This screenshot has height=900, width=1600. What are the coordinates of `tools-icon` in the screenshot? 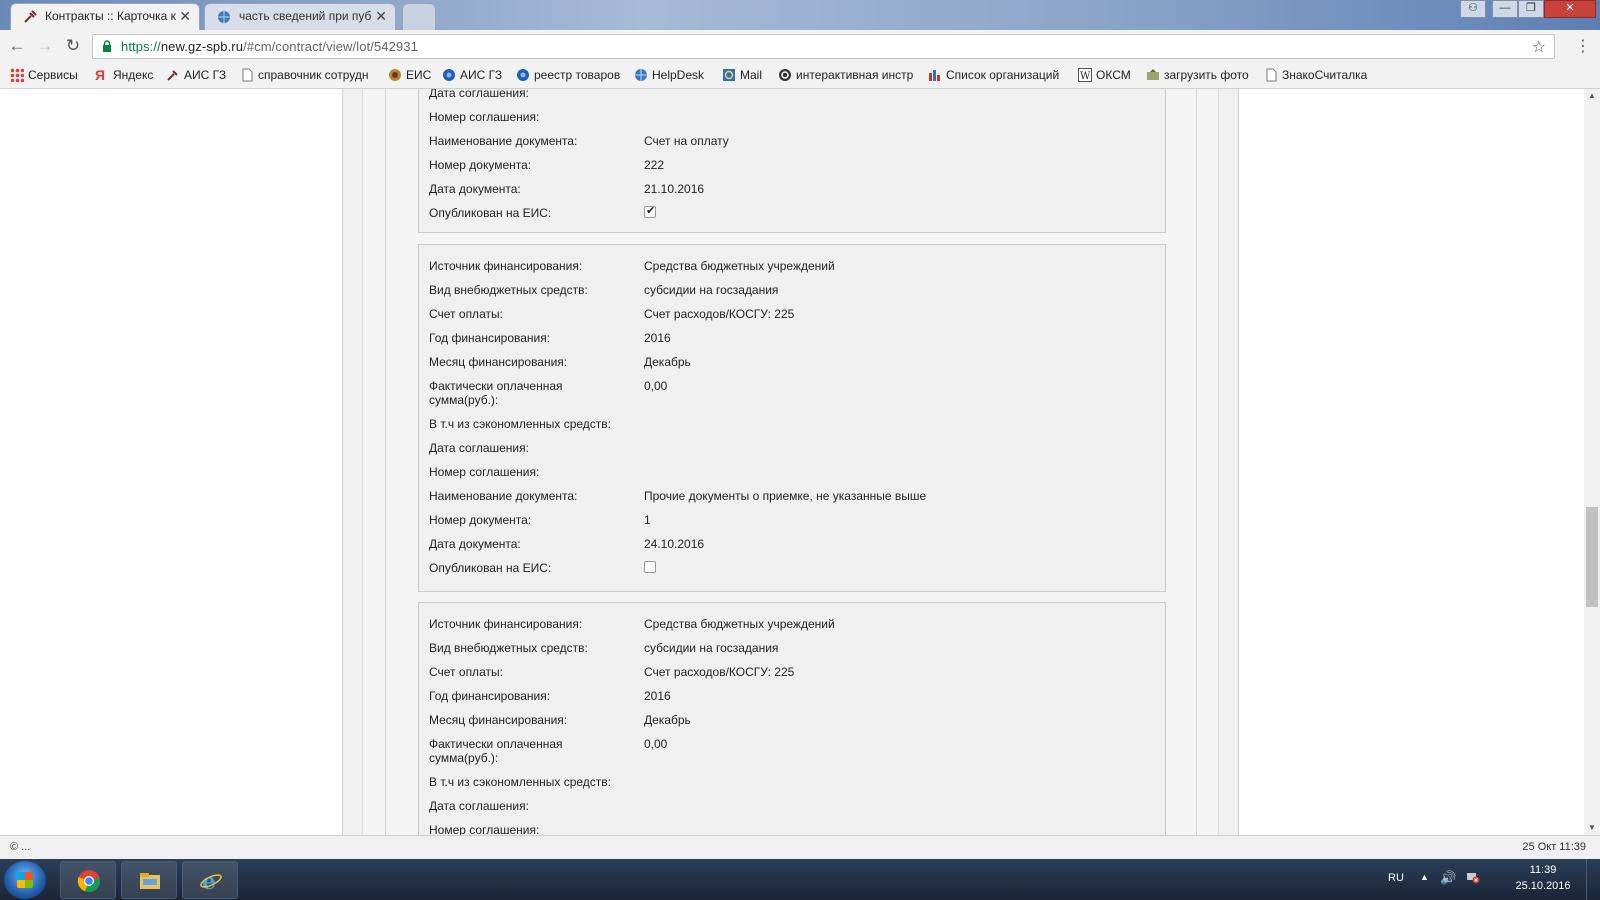 It's located at (172, 75).